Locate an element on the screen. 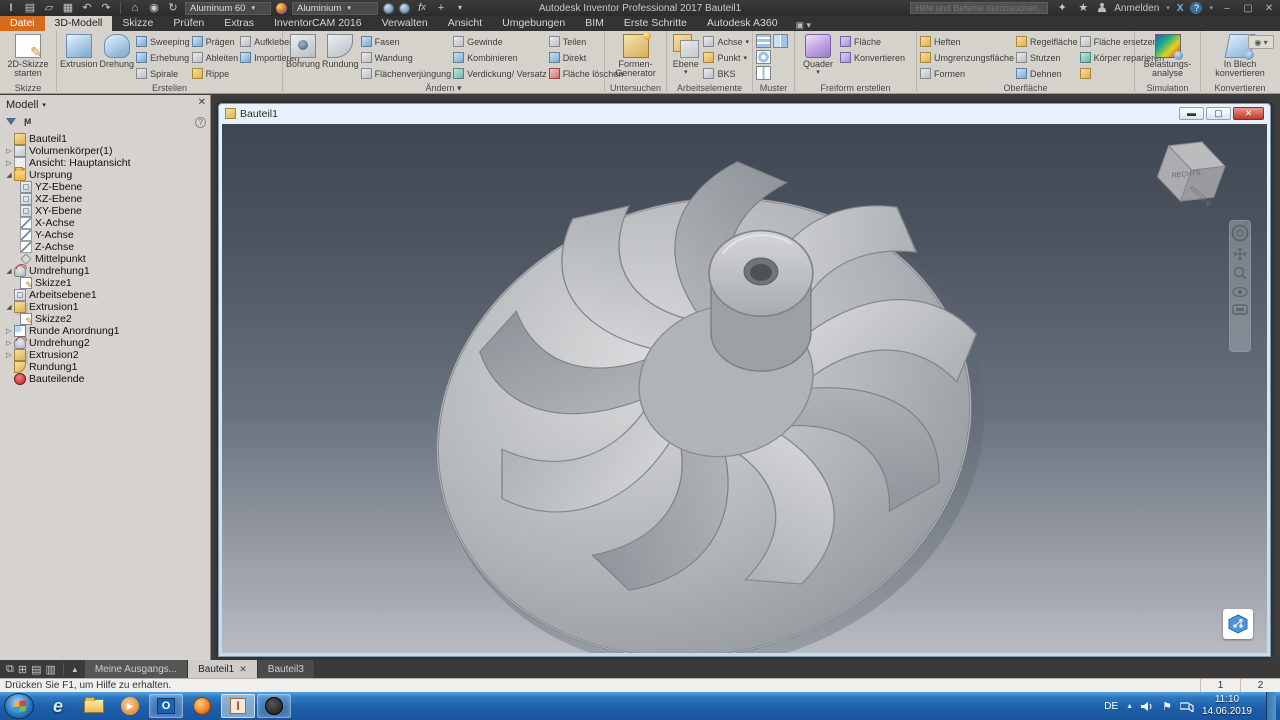  tree-item-x-achse: X-Achse is located at coordinates (107, 223).